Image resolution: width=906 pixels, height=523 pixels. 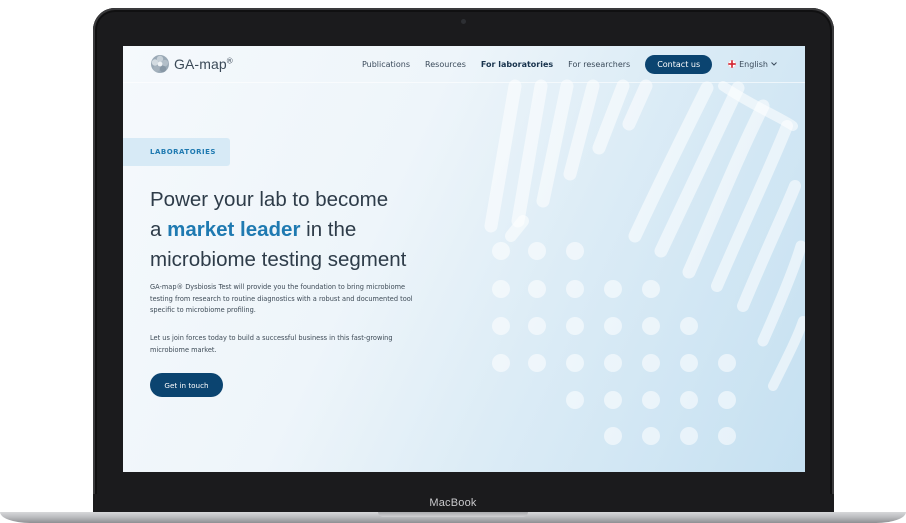 I want to click on site-logo: GA-map®, so click(x=191, y=64).